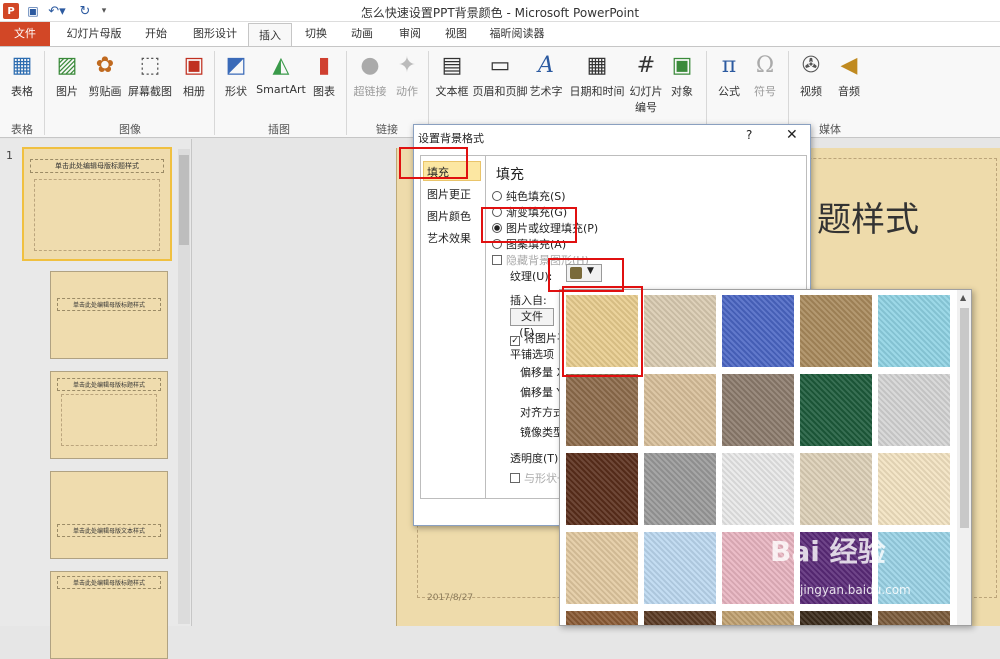 This screenshot has height=659, width=1000. Describe the element at coordinates (194, 75) in the screenshot. I see `album-button: ▣ 相册` at that location.